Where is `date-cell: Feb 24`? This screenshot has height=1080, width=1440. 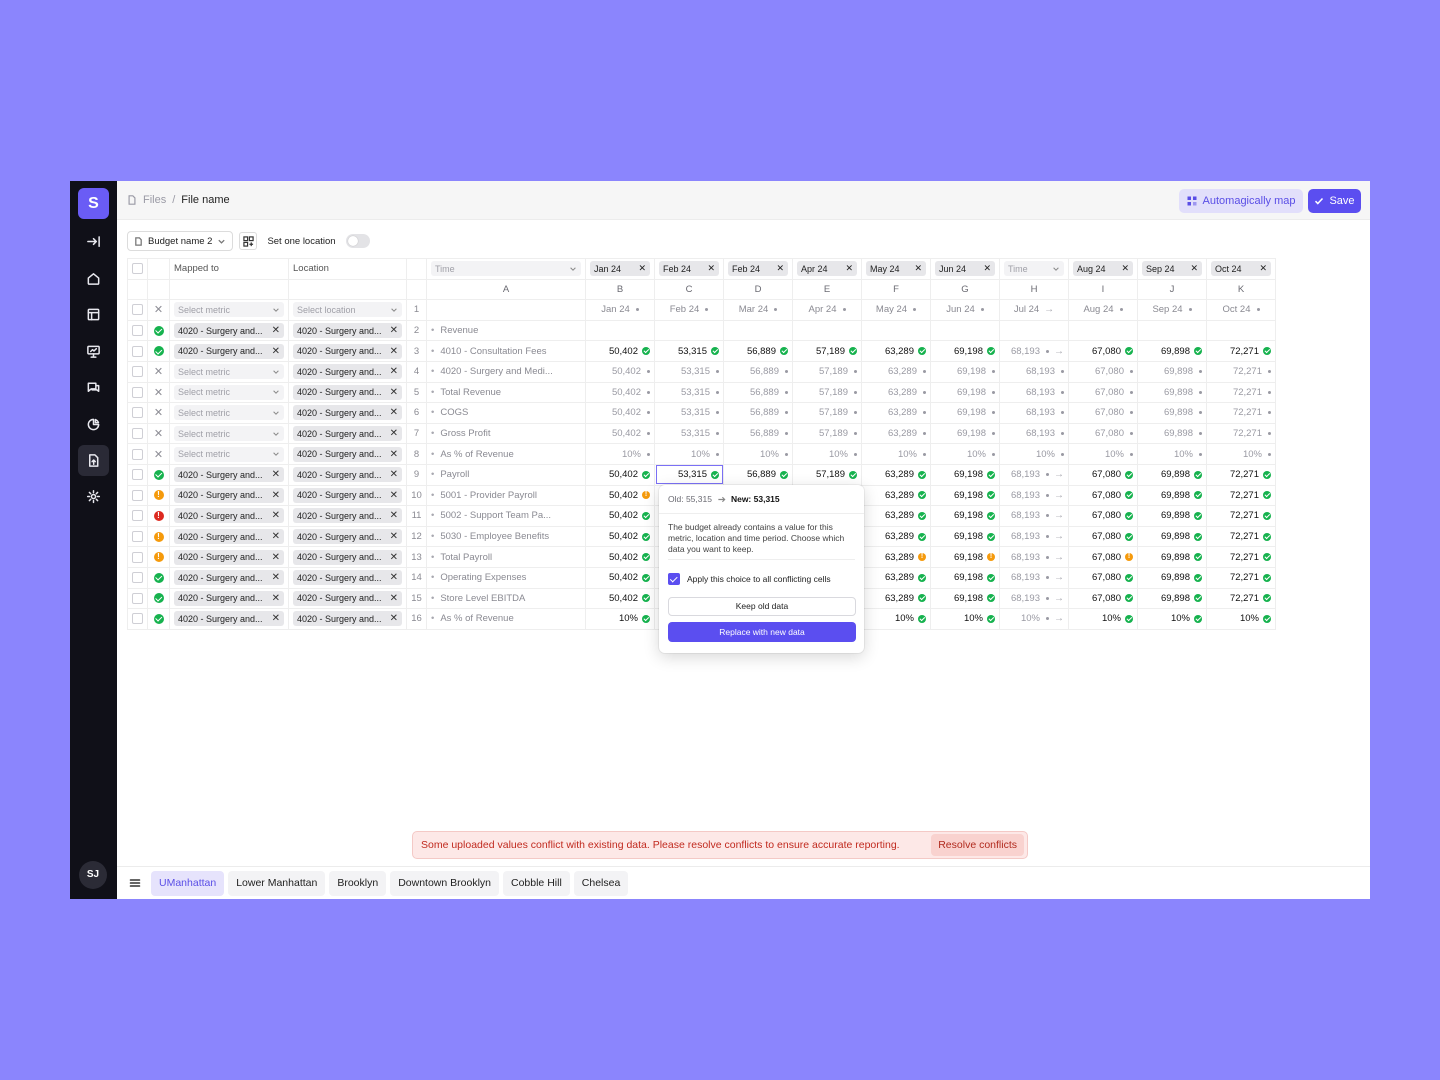
date-cell: Feb 24 is located at coordinates (689, 310).